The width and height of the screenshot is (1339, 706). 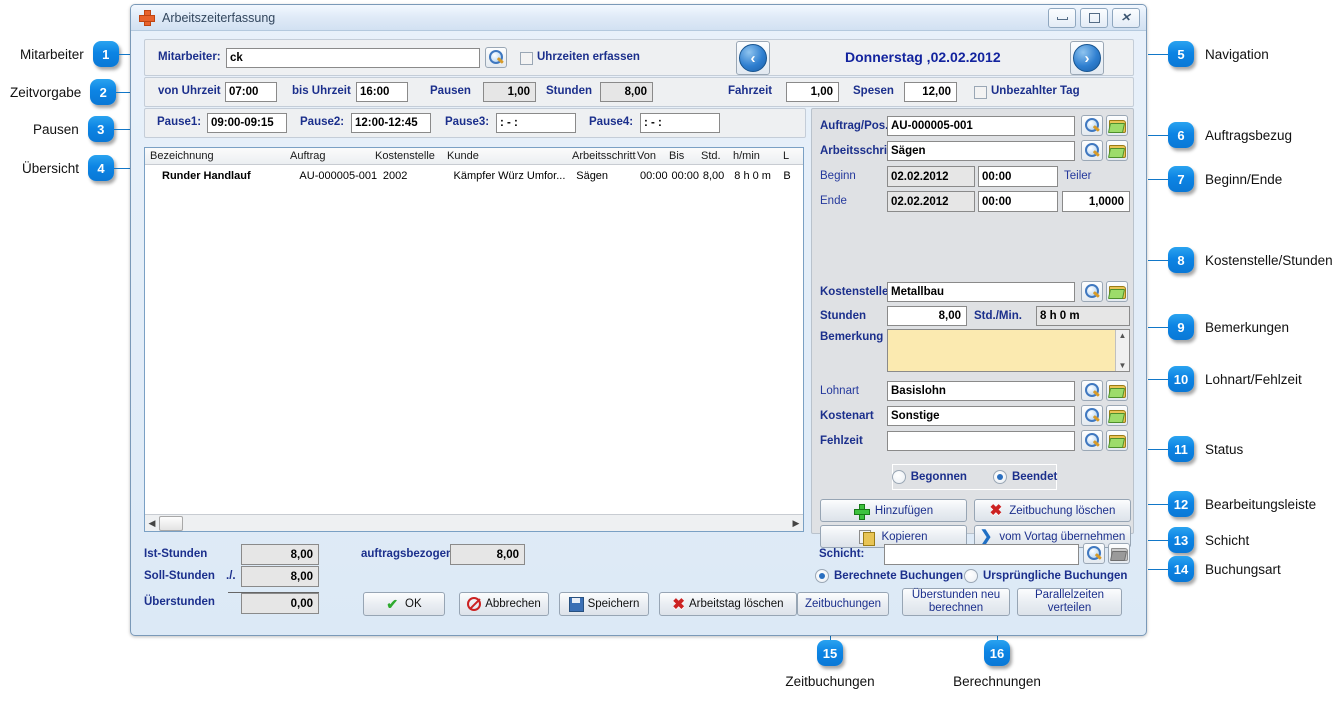 What do you see at coordinates (171, 523) in the screenshot?
I see `scrollbar-thumb` at bounding box center [171, 523].